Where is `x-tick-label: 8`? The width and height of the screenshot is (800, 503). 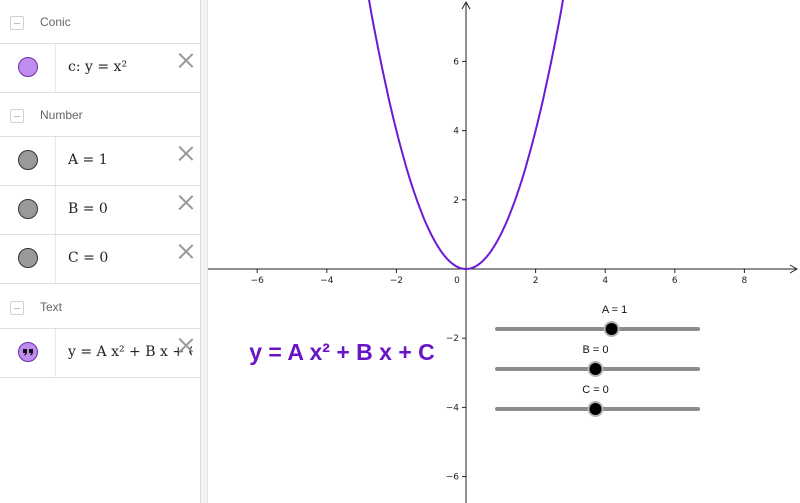 x-tick-label: 8 is located at coordinates (745, 281).